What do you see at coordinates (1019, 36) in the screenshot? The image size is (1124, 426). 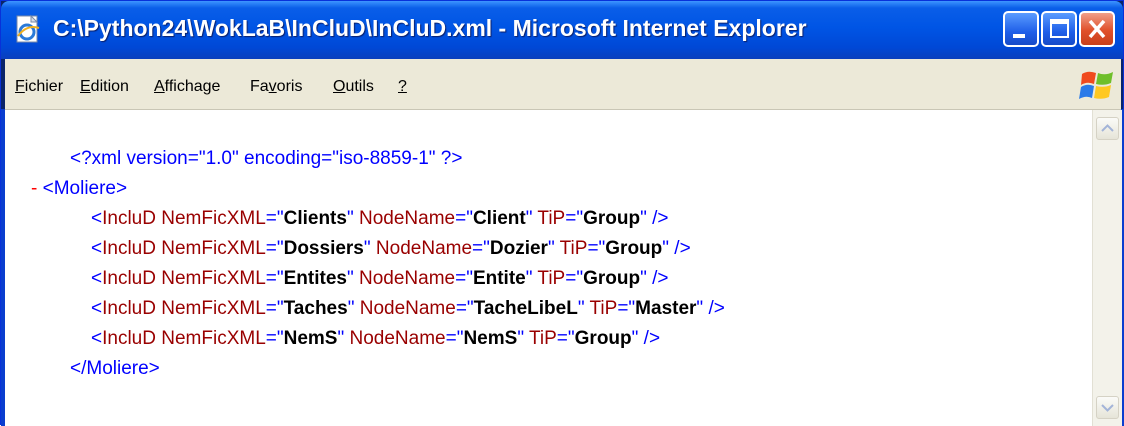 I see `minimize-icon` at bounding box center [1019, 36].